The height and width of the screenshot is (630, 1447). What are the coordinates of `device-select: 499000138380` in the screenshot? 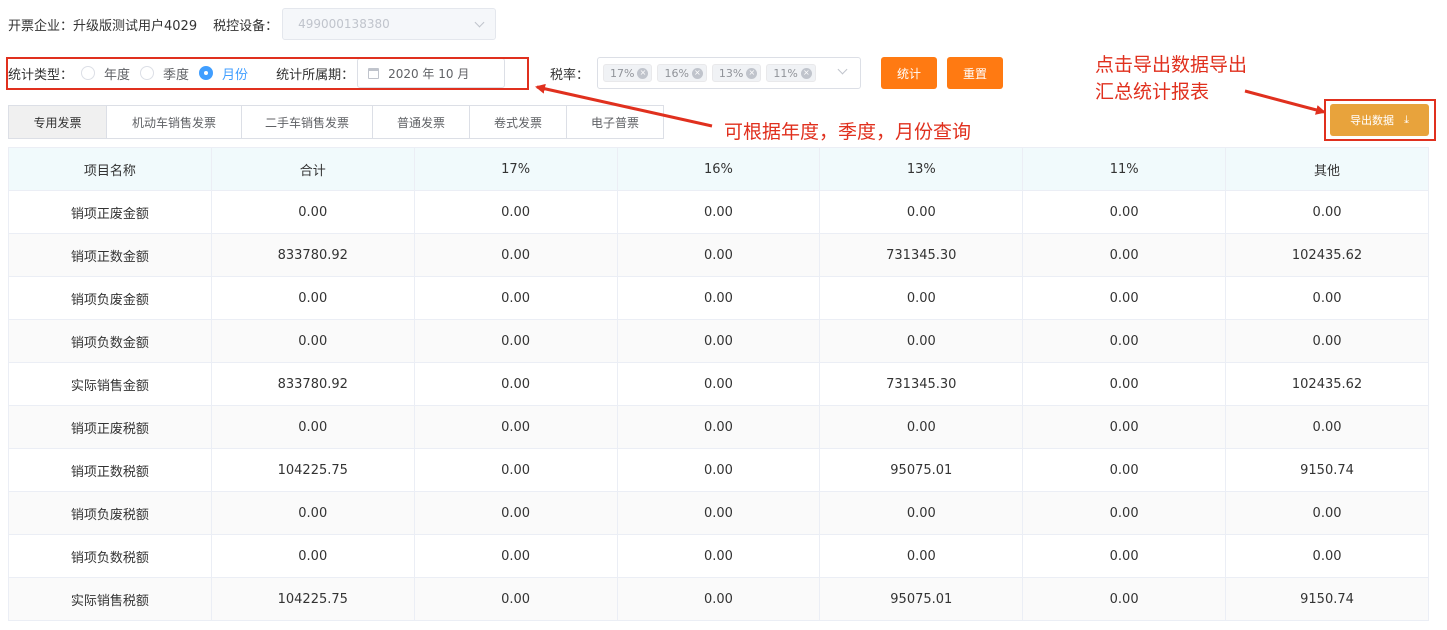 It's located at (389, 24).